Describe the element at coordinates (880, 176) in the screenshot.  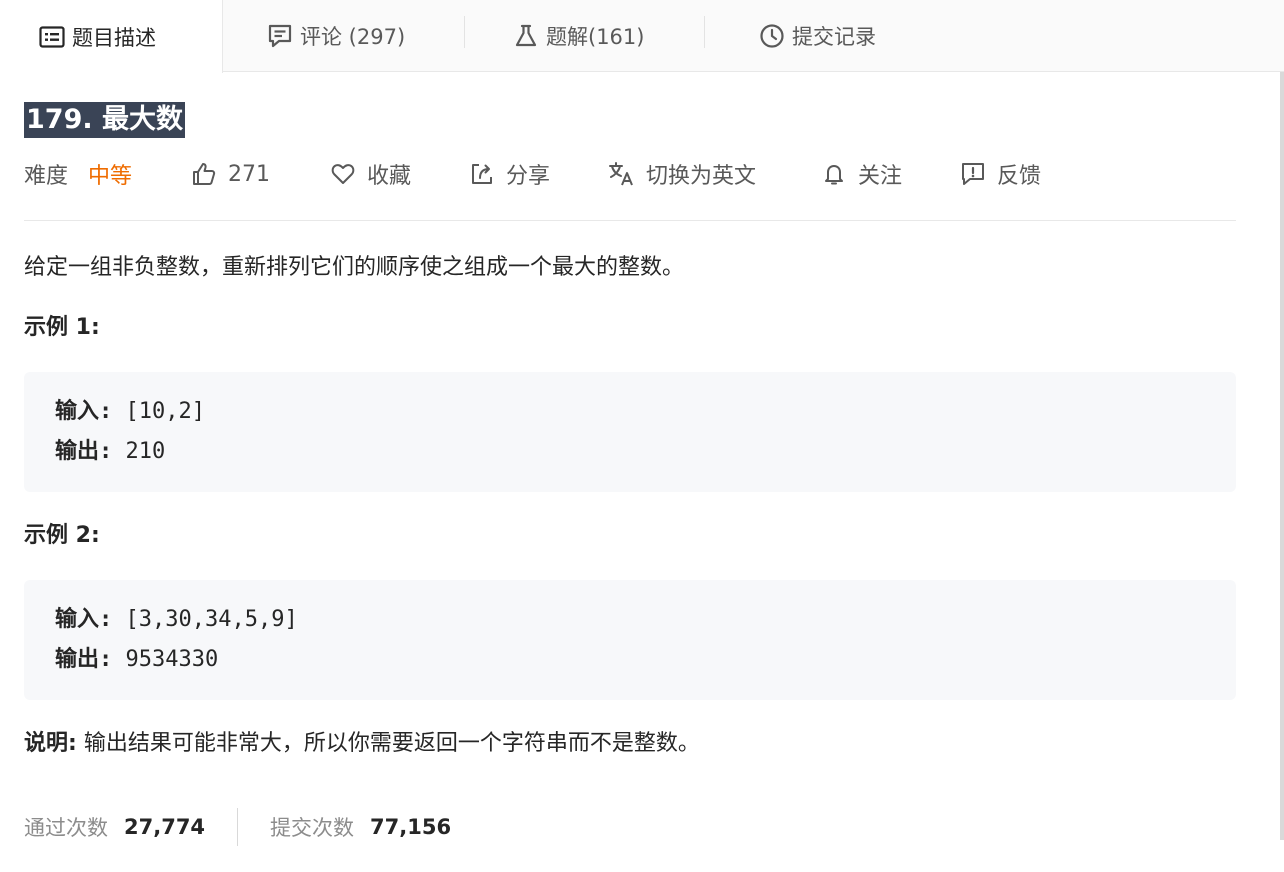
I see `follow-label: 关注` at that location.